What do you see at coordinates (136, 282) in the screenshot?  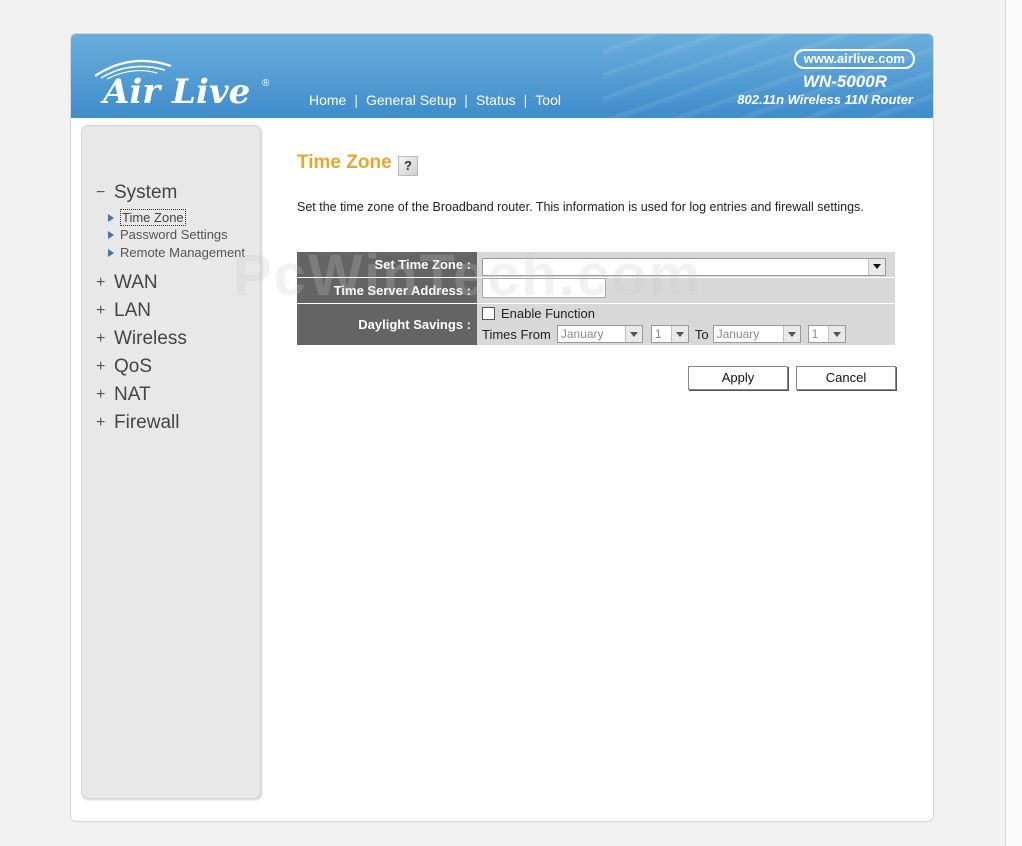 I see `sidebar-group-label: WAN` at bounding box center [136, 282].